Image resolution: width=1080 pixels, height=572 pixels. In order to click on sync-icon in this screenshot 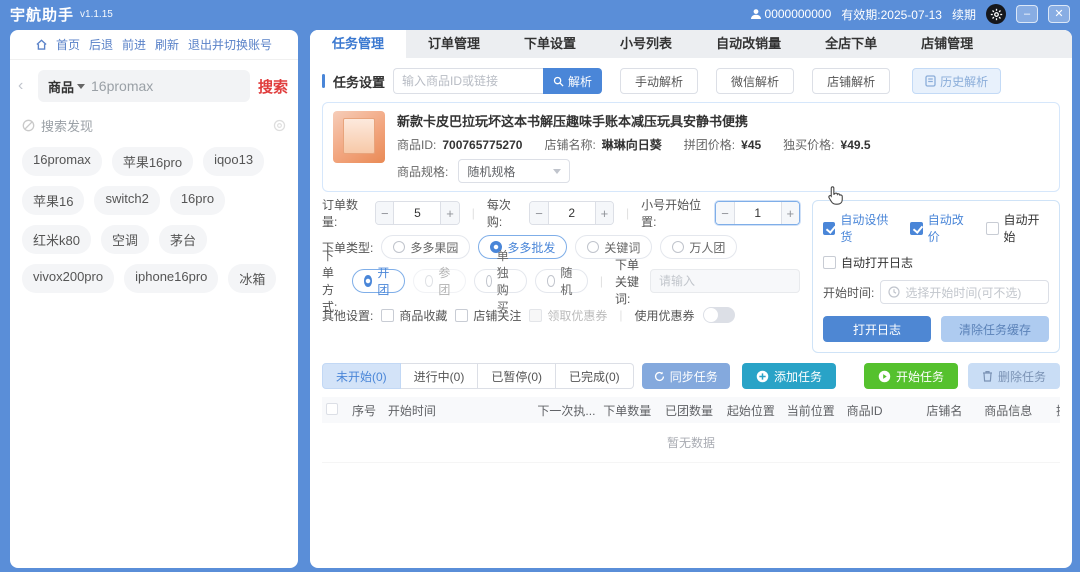, I will do `click(659, 376)`.